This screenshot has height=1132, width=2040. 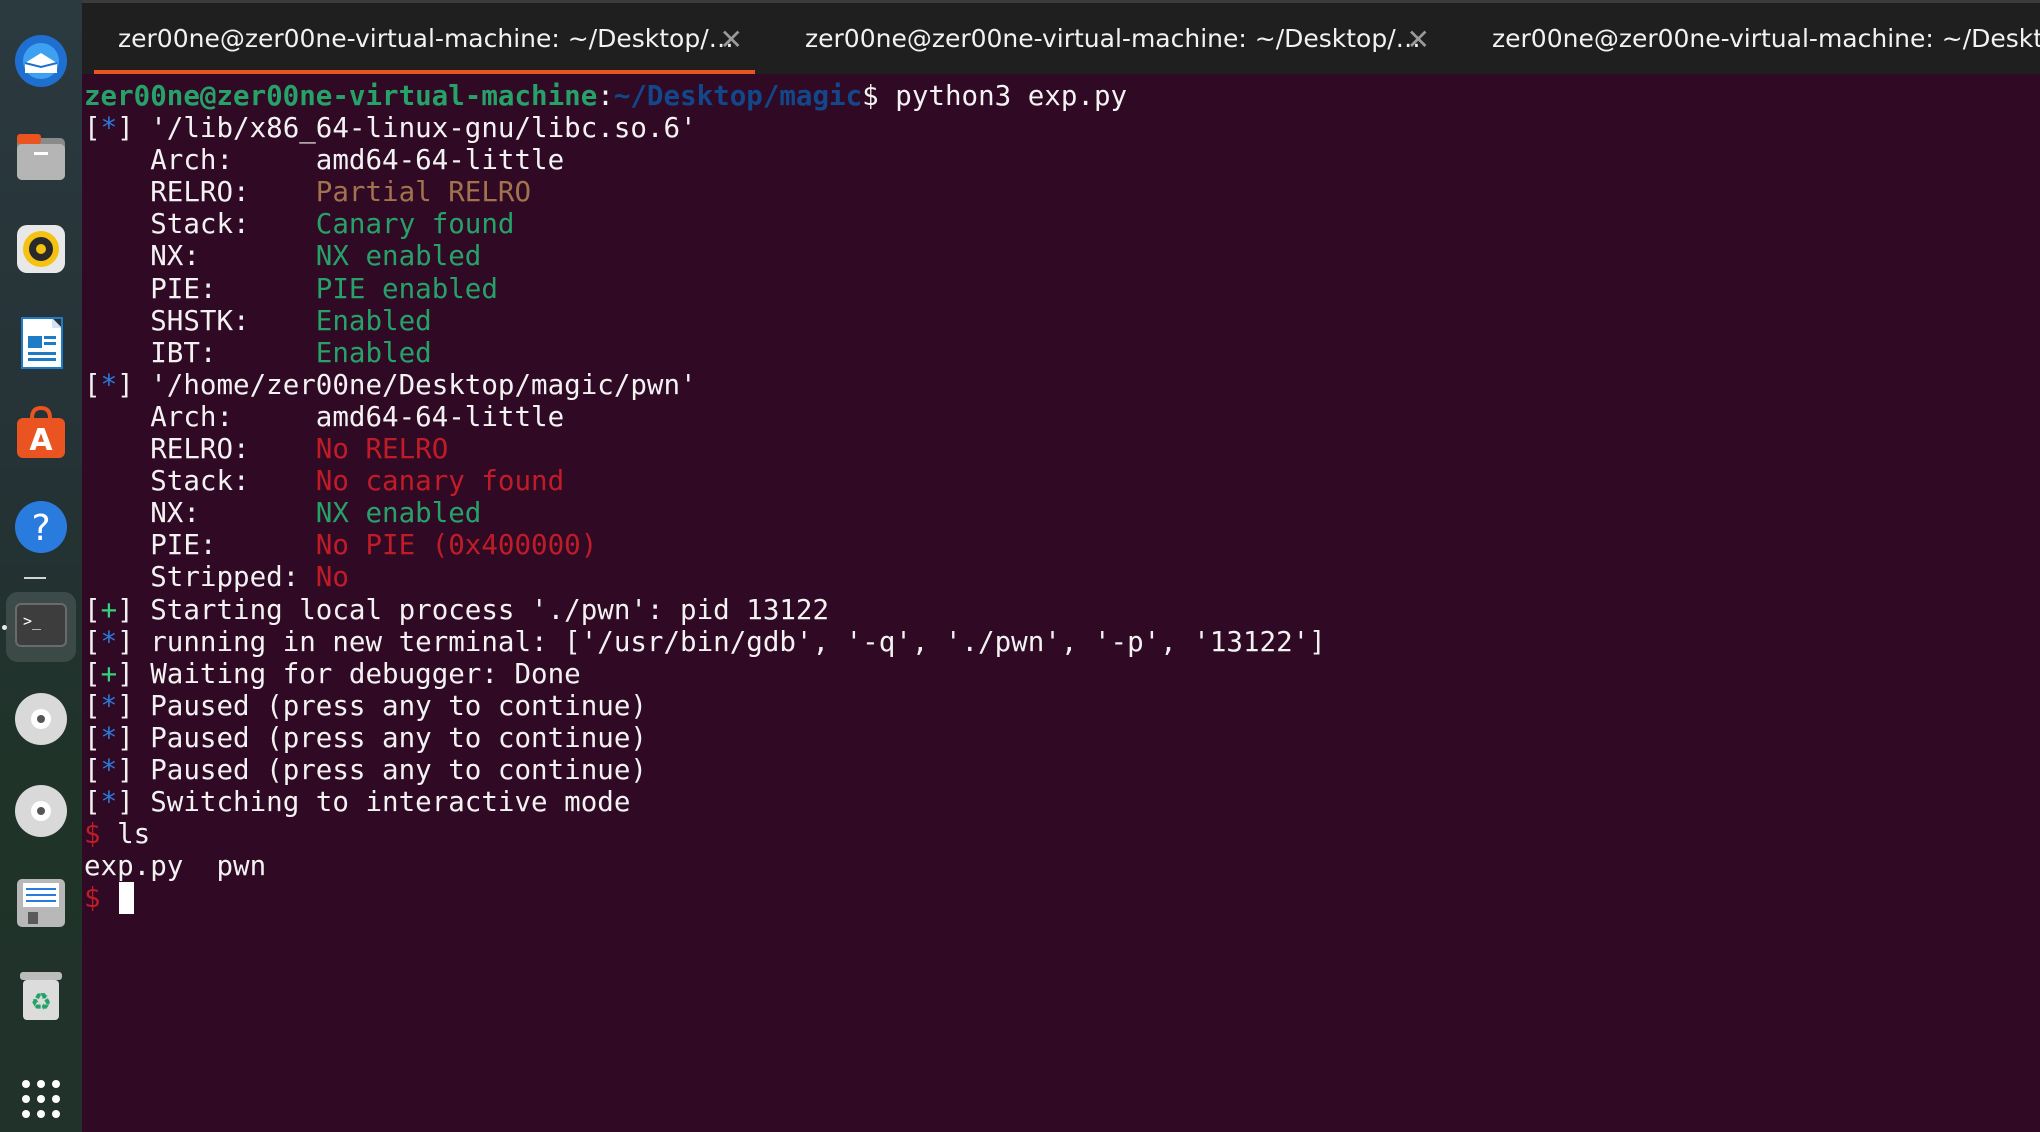 I want to click on active-prompt-line: $, so click(x=1059, y=898).